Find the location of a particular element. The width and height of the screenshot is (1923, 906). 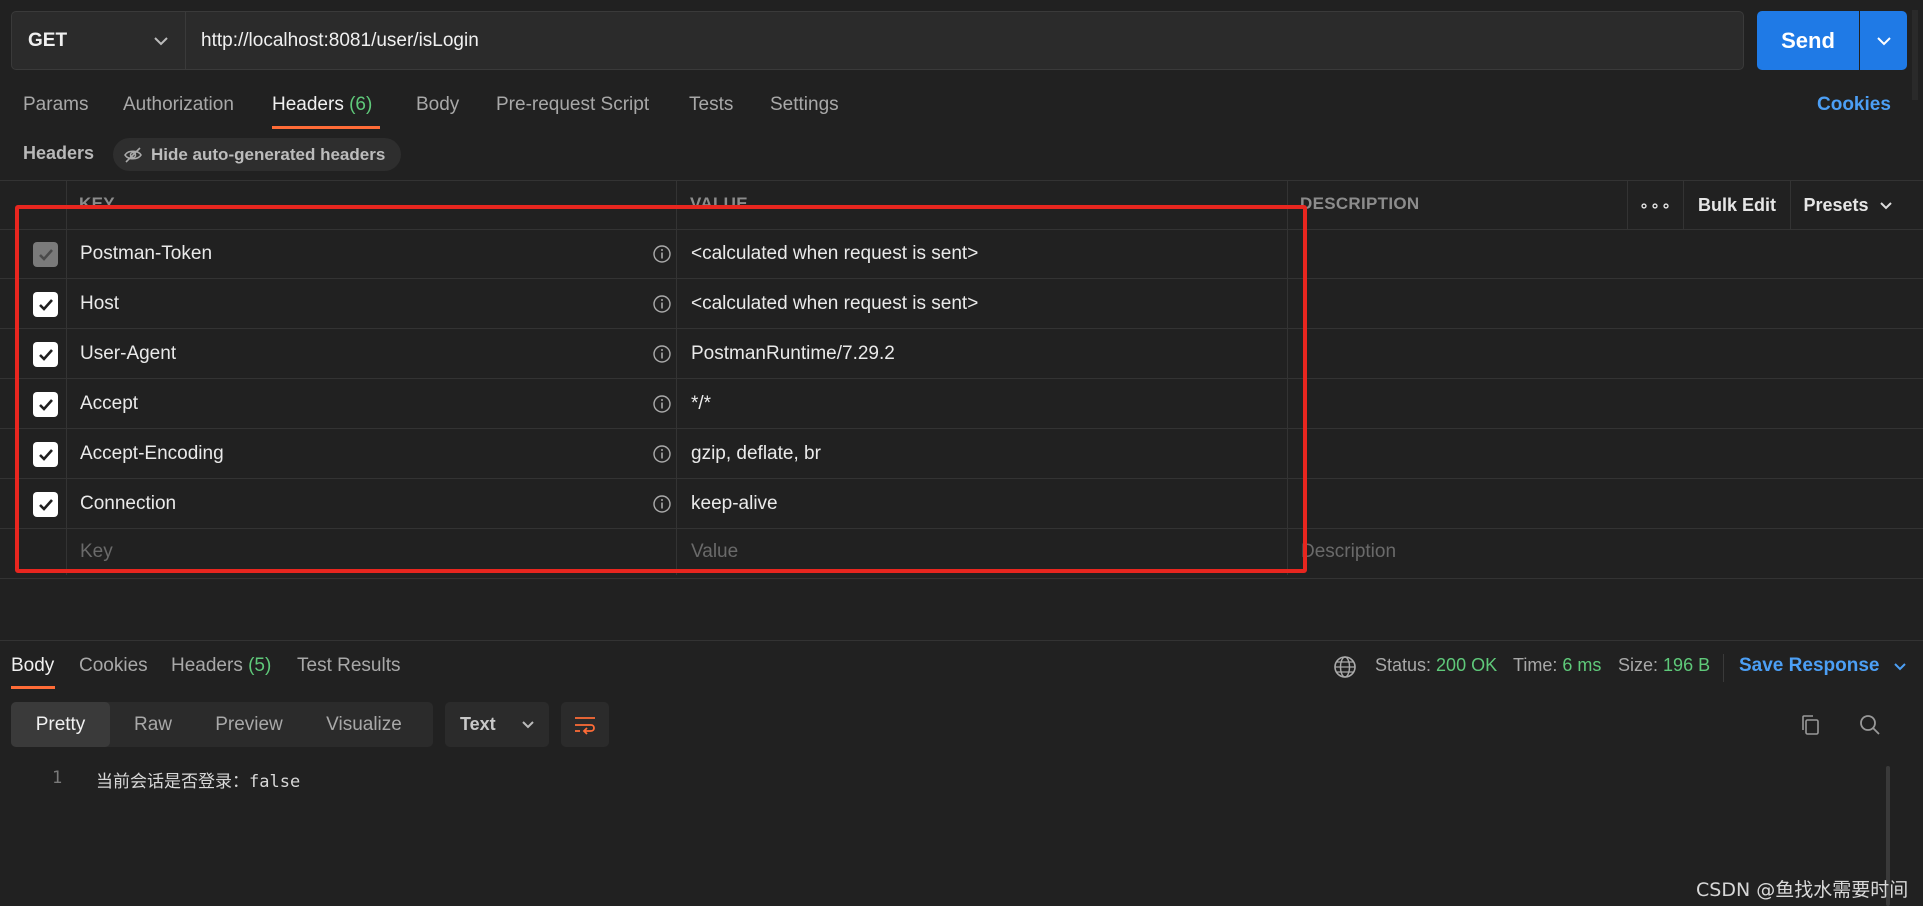

response-tab-headers-count: (5) is located at coordinates (260, 665).